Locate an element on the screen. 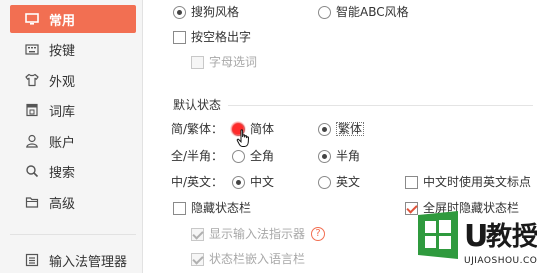 This screenshot has height=273, width=537. watermark-brand-u: U is located at coordinates (476, 236).